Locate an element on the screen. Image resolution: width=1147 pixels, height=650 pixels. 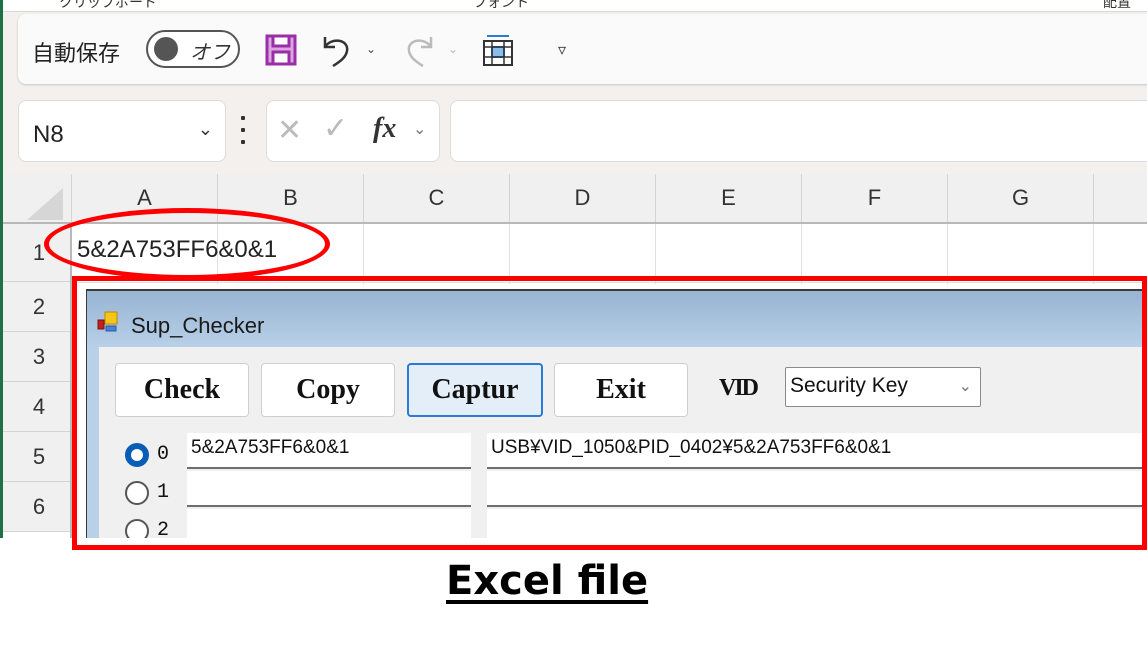
ribbon-group-labels: クリップボード フォント 配置 is located at coordinates (575, 6).